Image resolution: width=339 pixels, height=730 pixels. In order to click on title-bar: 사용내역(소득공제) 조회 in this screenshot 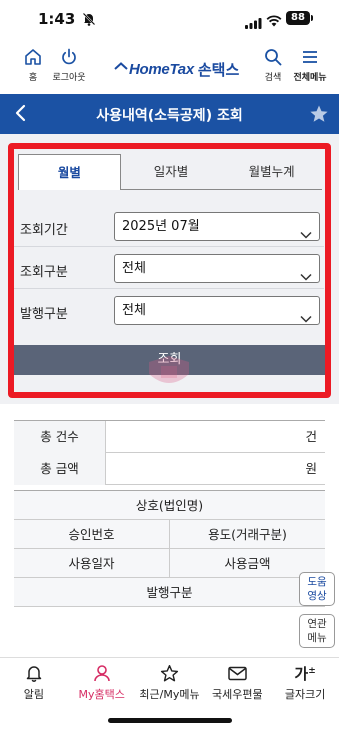, I will do `click(169, 114)`.